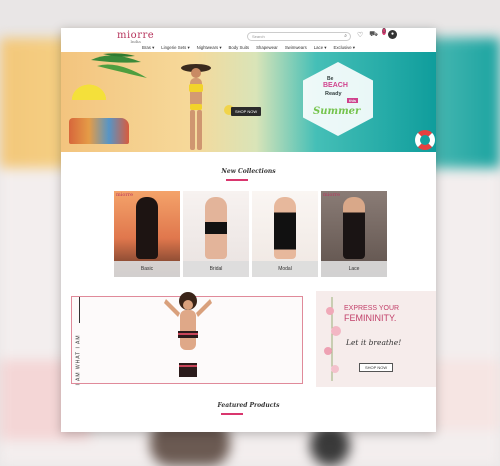 Image resolution: width=500 pixels, height=466 pixels. Describe the element at coordinates (354, 269) in the screenshot. I see `card-label: Lace` at that location.